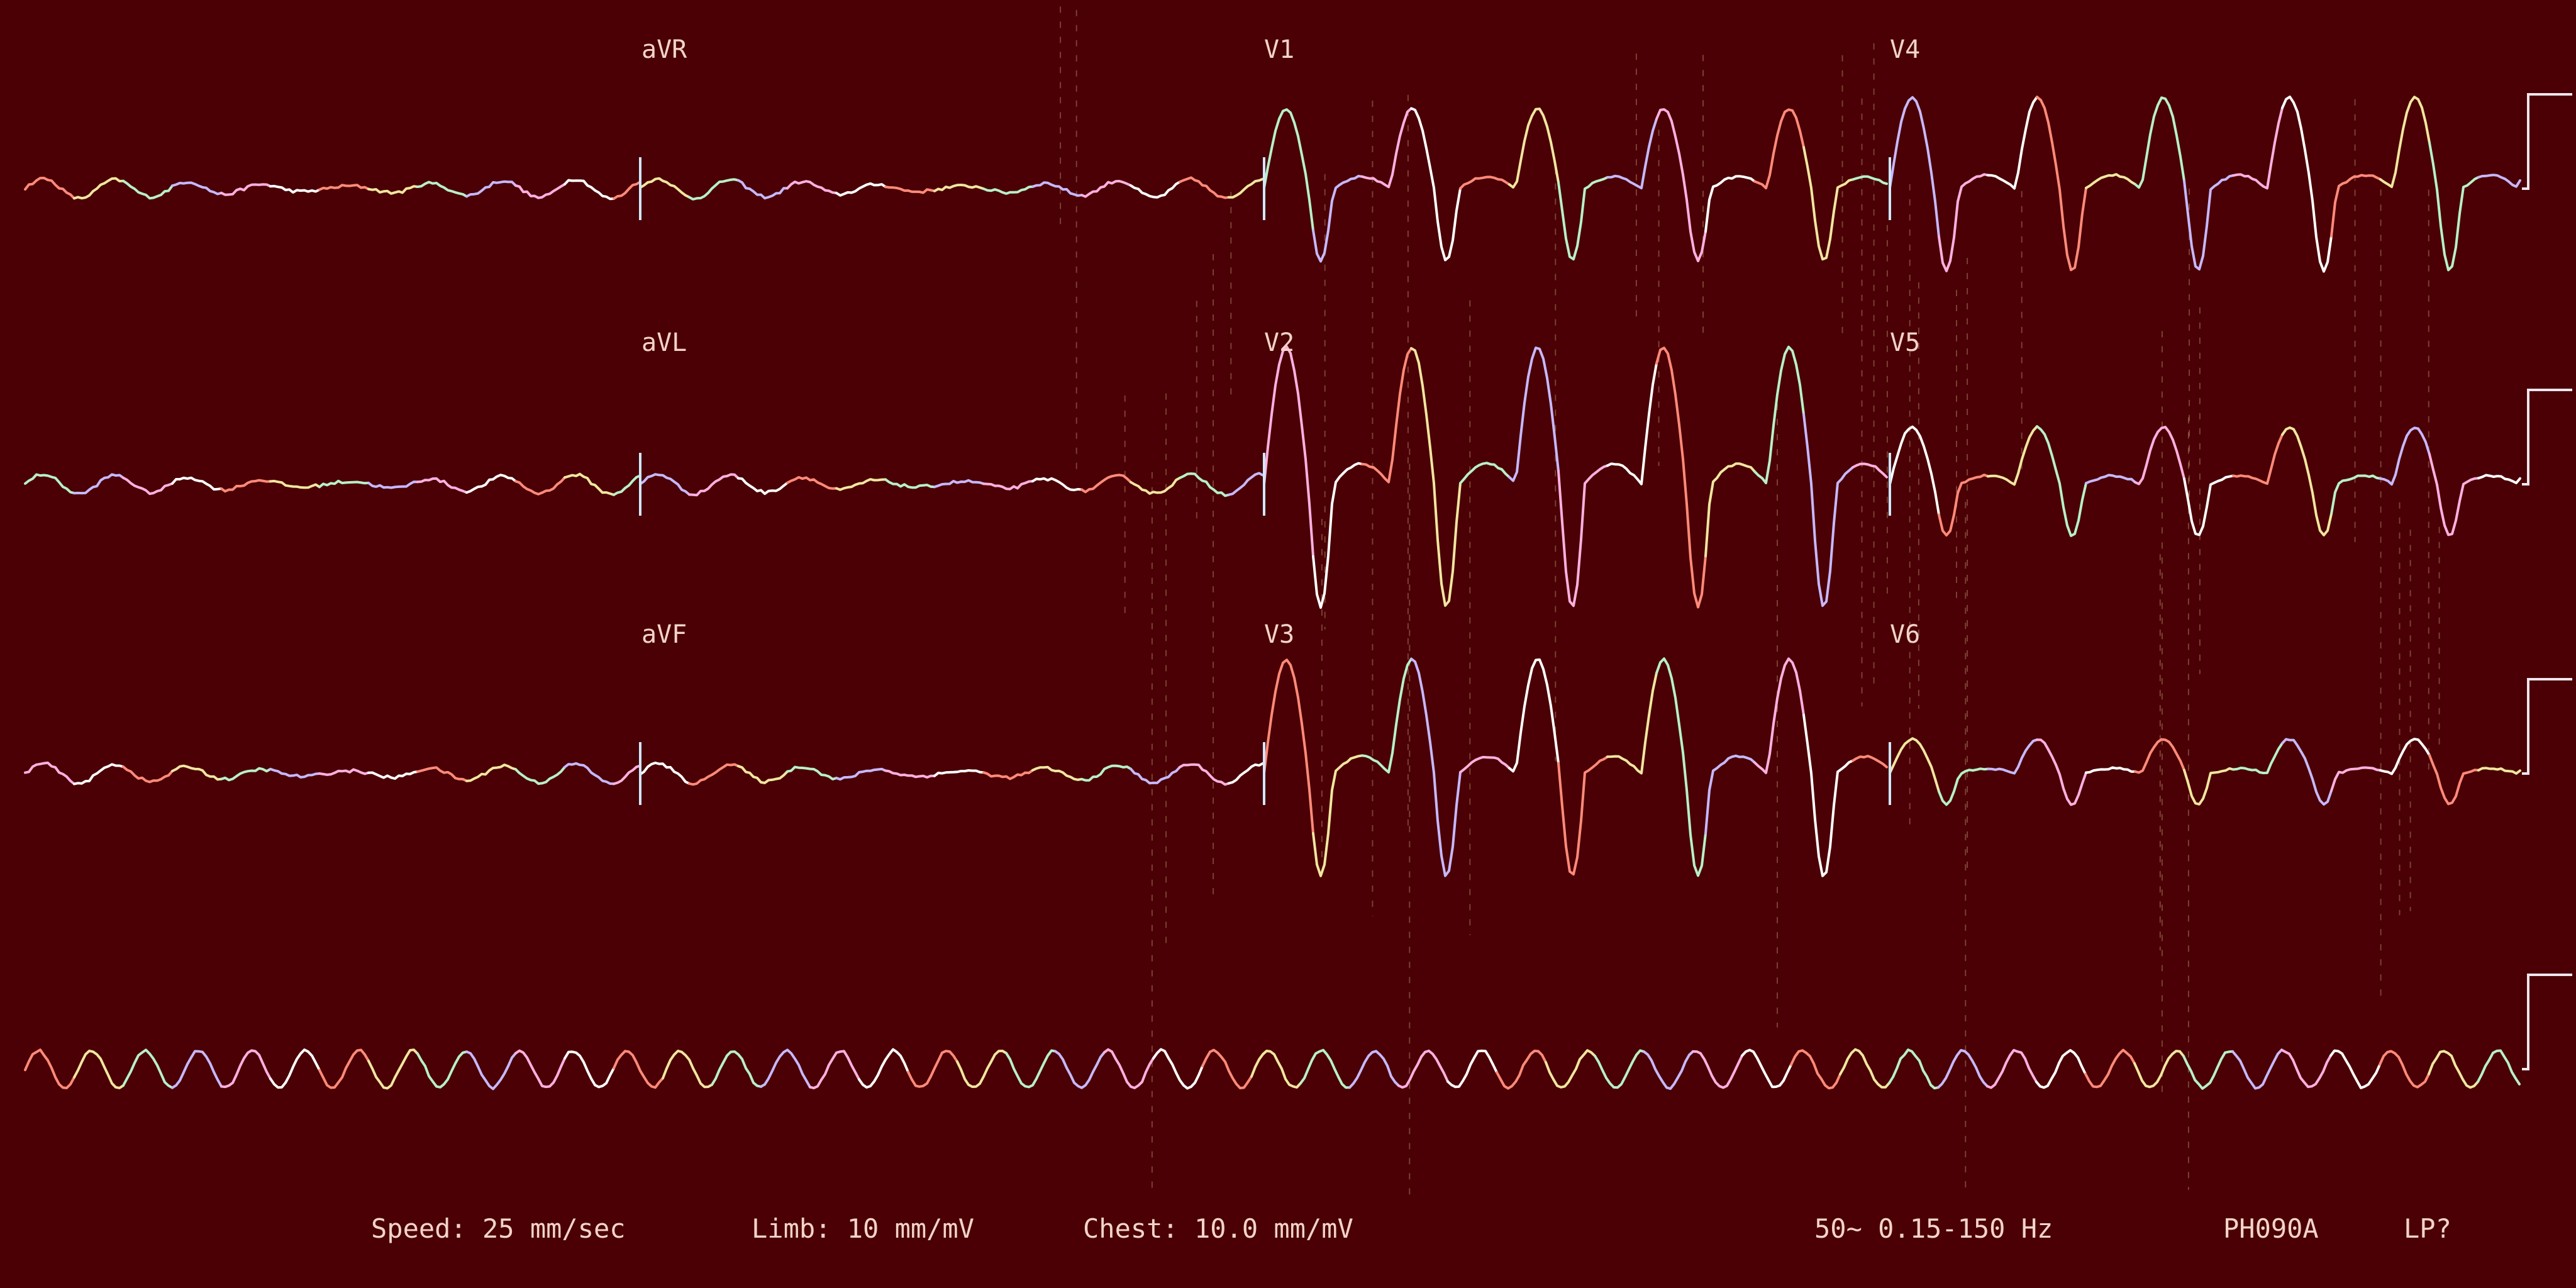 Image resolution: width=2576 pixels, height=1288 pixels. What do you see at coordinates (1905, 49) in the screenshot?
I see `lead-label-v4: V4` at bounding box center [1905, 49].